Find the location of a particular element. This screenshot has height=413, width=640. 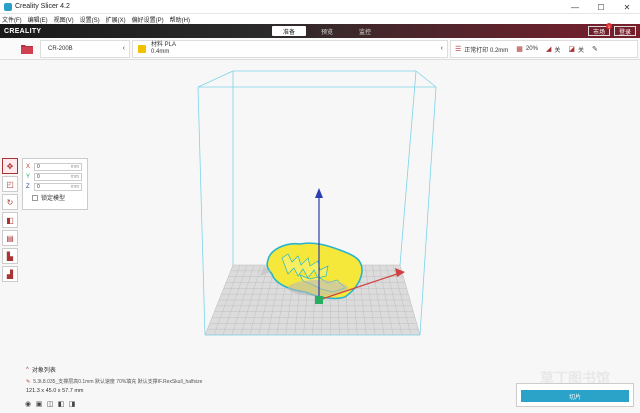

pencil-icon: ✎ is located at coordinates (594, 49).